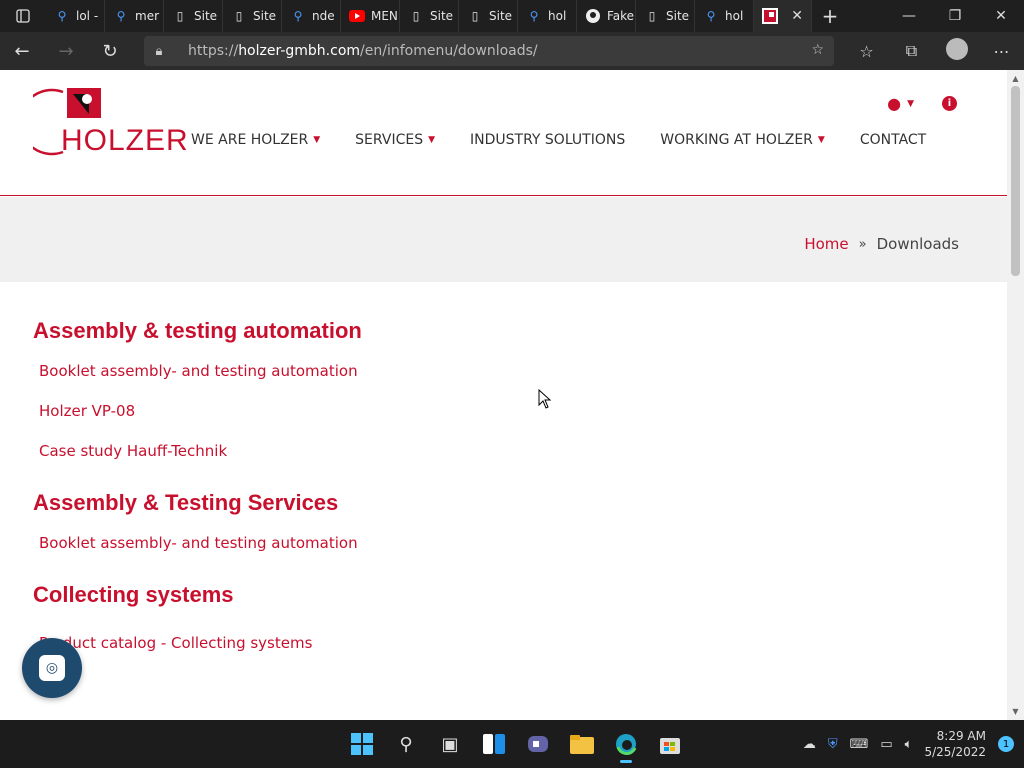 Image resolution: width=1024 pixels, height=768 pixels. Describe the element at coordinates (626, 744) in the screenshot. I see `edge-browser-button` at that location.